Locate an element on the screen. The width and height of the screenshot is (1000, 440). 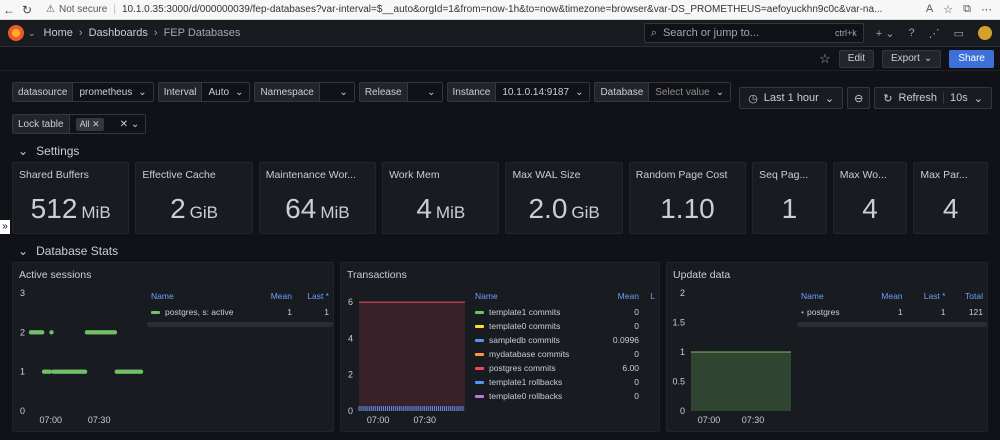
panel-title: Update data is located at coordinates (702, 275).